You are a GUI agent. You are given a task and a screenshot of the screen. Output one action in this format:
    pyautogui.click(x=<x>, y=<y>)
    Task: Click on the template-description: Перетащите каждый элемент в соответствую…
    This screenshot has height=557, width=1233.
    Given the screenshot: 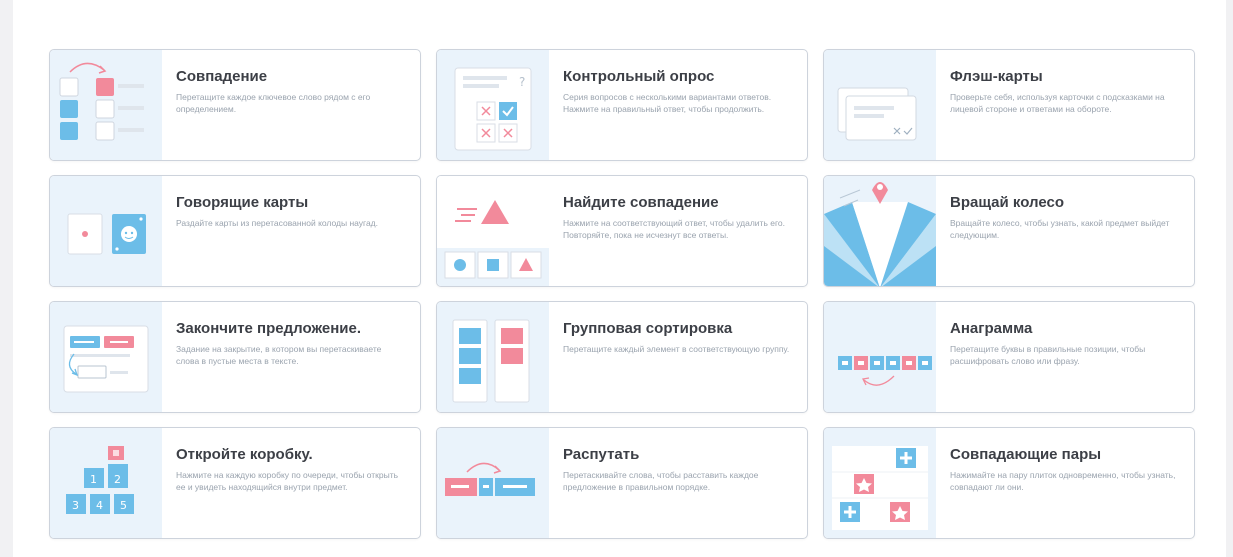 What is the action you would take?
    pyautogui.click(x=676, y=349)
    